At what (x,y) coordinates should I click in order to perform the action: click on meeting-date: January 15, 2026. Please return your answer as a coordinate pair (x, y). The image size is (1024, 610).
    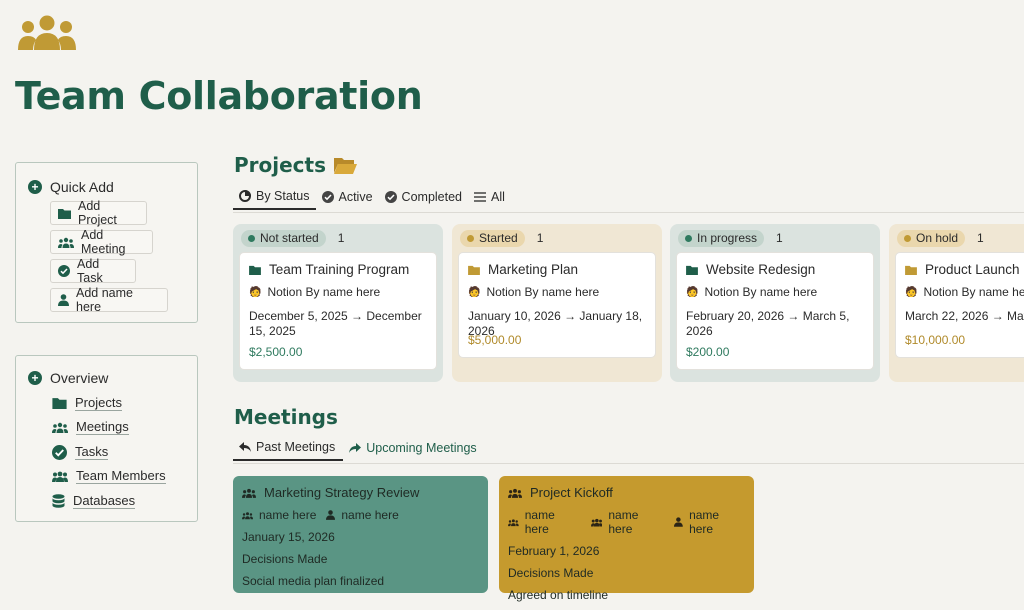
    Looking at the image, I should click on (288, 537).